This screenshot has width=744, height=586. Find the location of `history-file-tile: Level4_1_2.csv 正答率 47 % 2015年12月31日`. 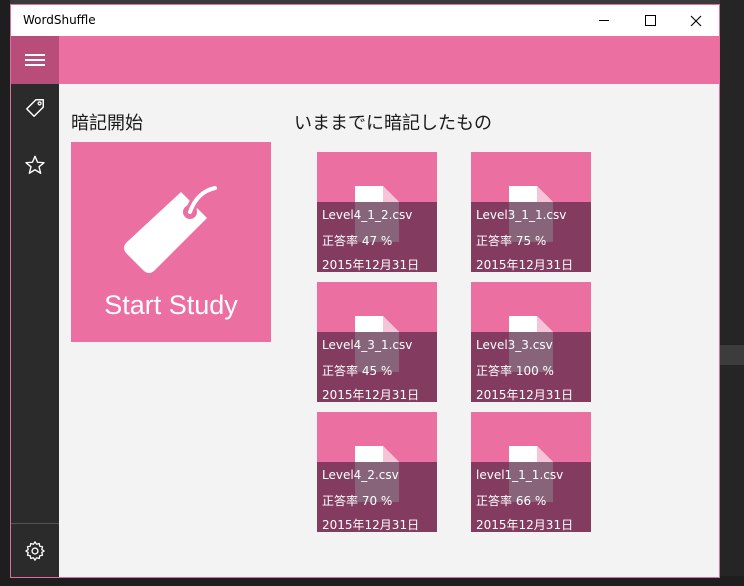

history-file-tile: Level4_1_2.csv 正答率 47 % 2015年12月31日 is located at coordinates (377, 212).